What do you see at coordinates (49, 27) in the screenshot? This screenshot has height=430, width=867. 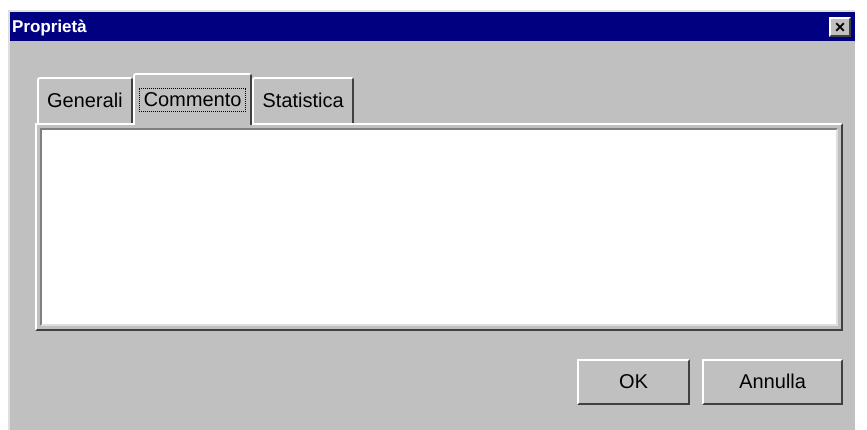 I see `window-title: Proprietà` at bounding box center [49, 27].